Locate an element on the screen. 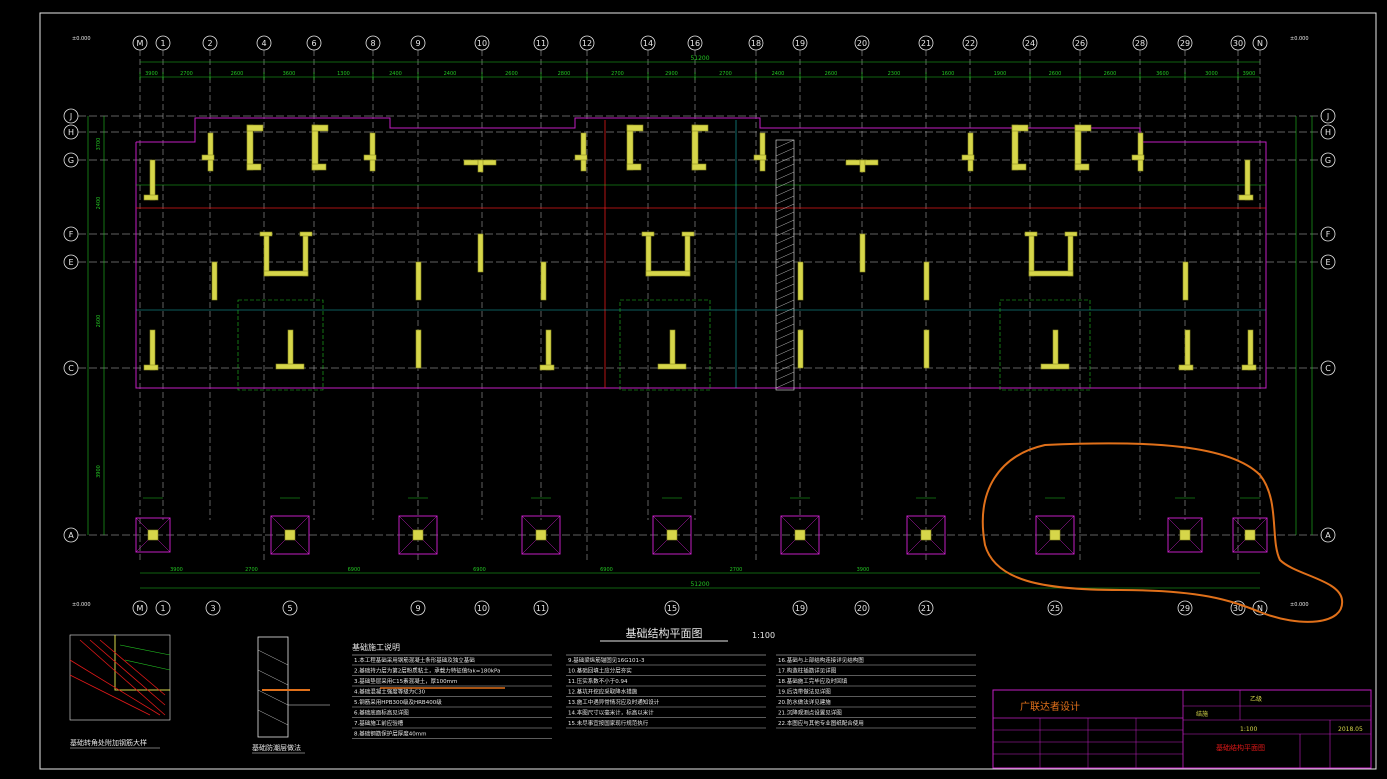 This screenshot has height=779, width=1387. dim-segment-top: 1300 is located at coordinates (343, 74).